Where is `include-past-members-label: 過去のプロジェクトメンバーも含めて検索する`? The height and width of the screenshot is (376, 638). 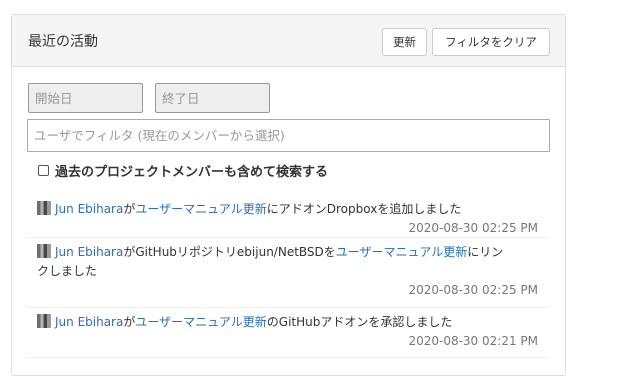
include-past-members-label: 過去のプロジェクトメンバーも含めて検索する is located at coordinates (192, 172).